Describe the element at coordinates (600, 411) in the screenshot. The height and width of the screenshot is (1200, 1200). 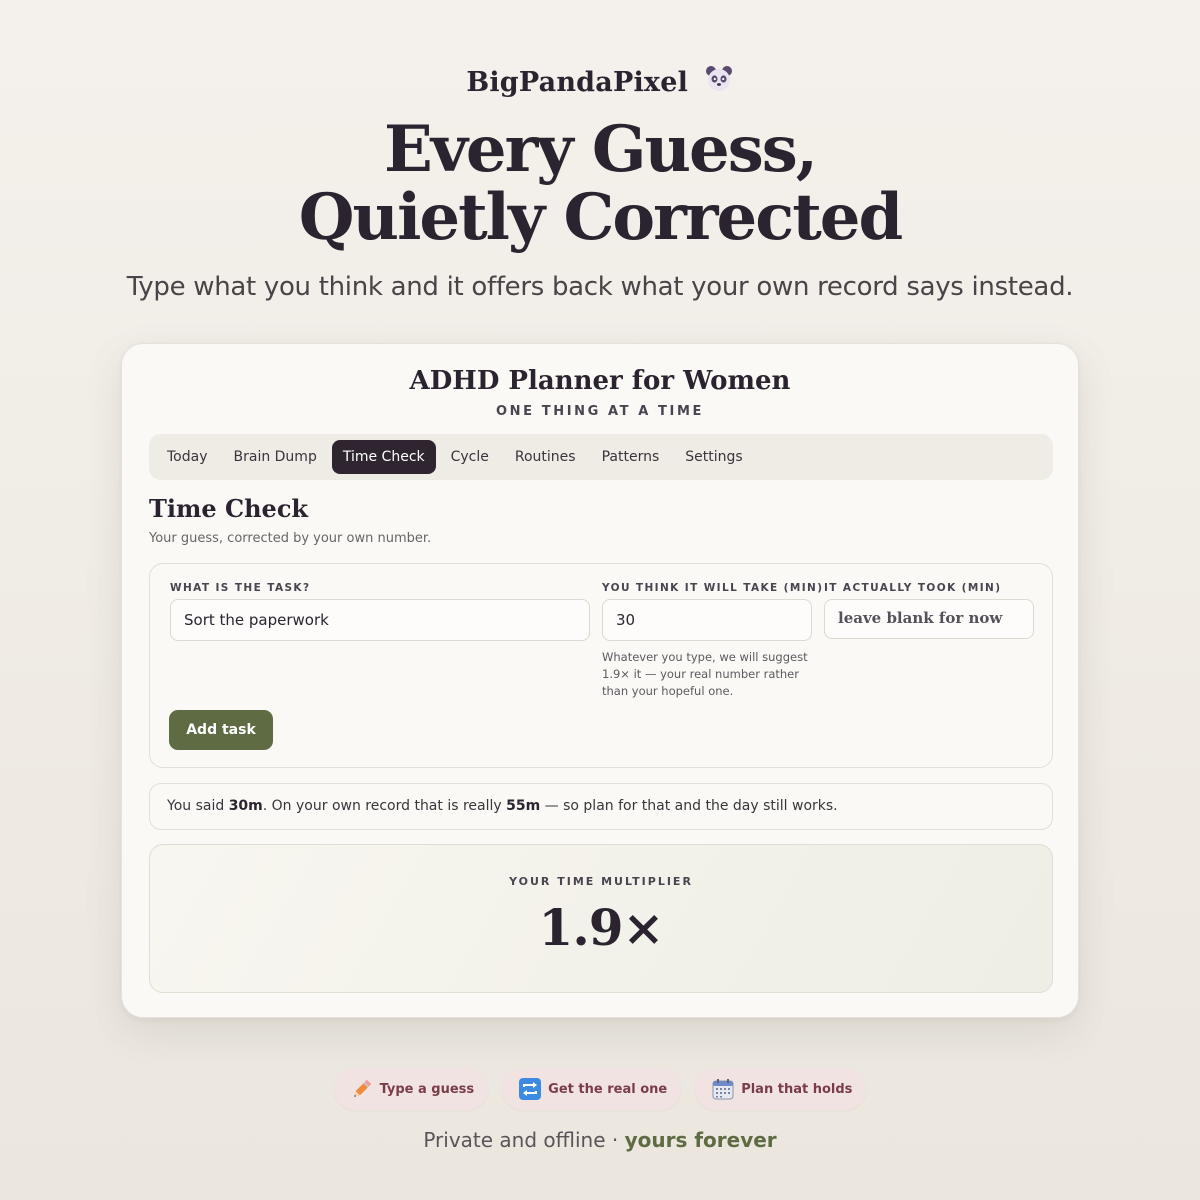
I see `app-subtitle: ONE THING AT A TIME` at that location.